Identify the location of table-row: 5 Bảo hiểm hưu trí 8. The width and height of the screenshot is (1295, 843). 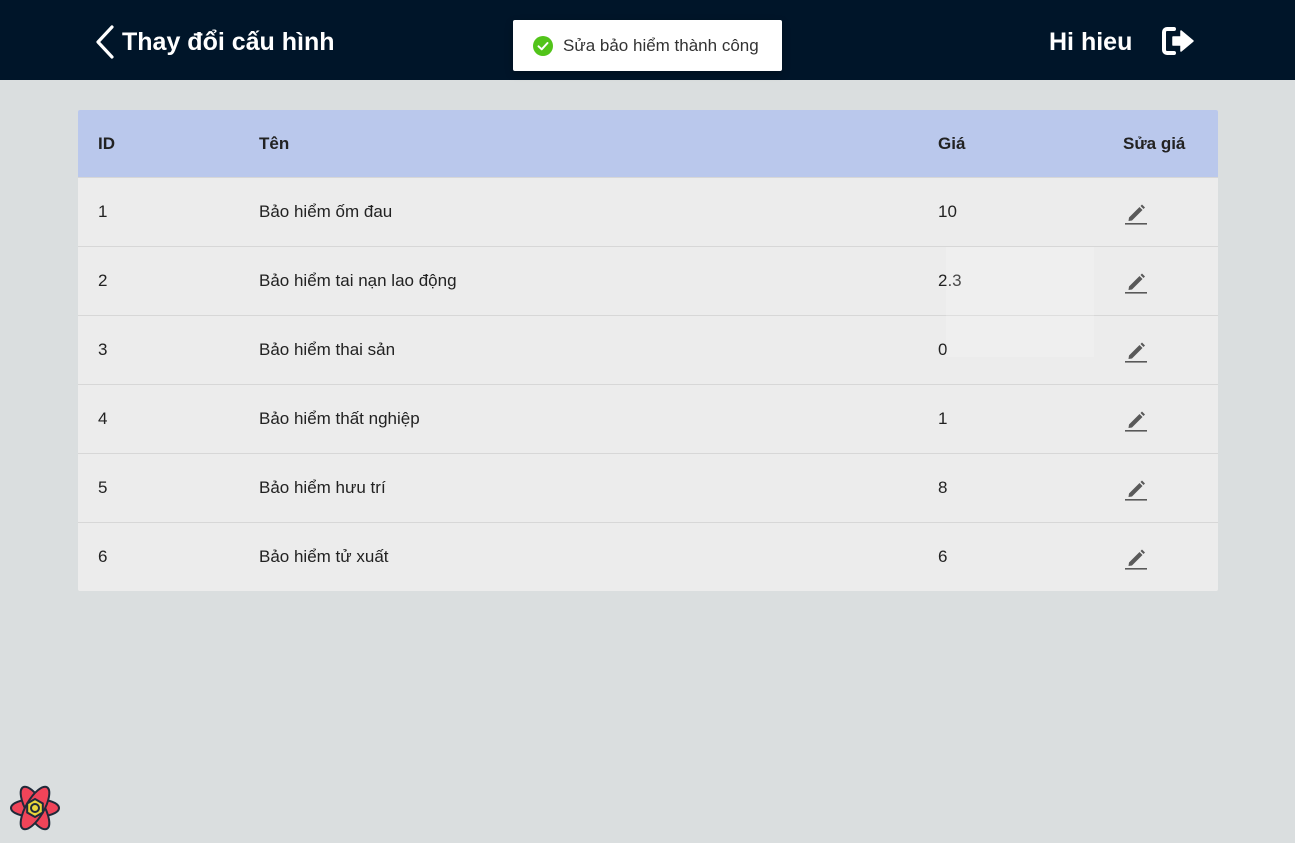
(648, 487).